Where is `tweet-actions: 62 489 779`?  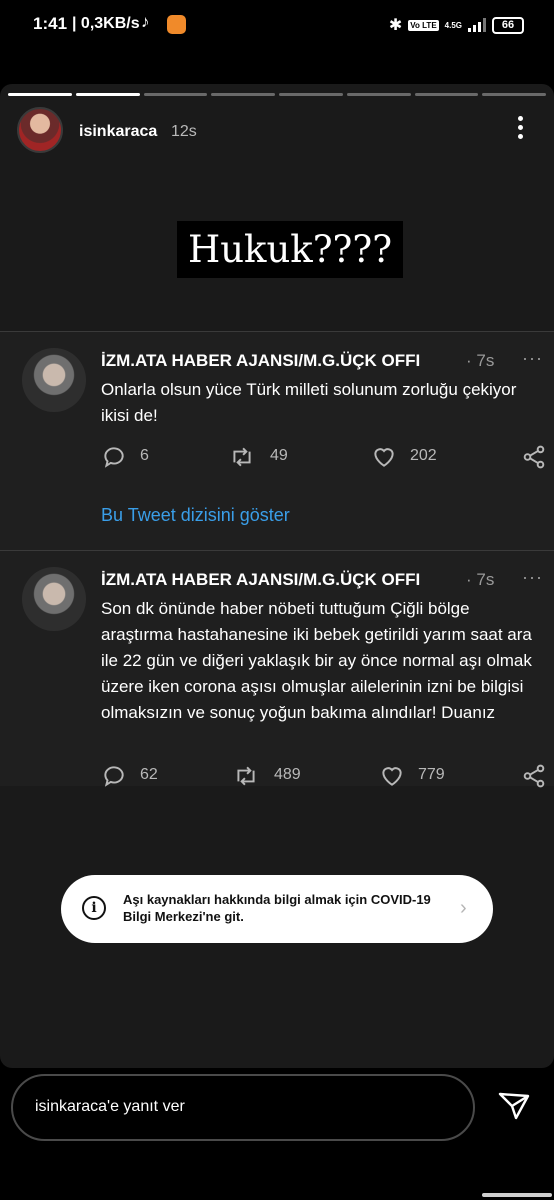 tweet-actions: 62 489 779 is located at coordinates (277, 778).